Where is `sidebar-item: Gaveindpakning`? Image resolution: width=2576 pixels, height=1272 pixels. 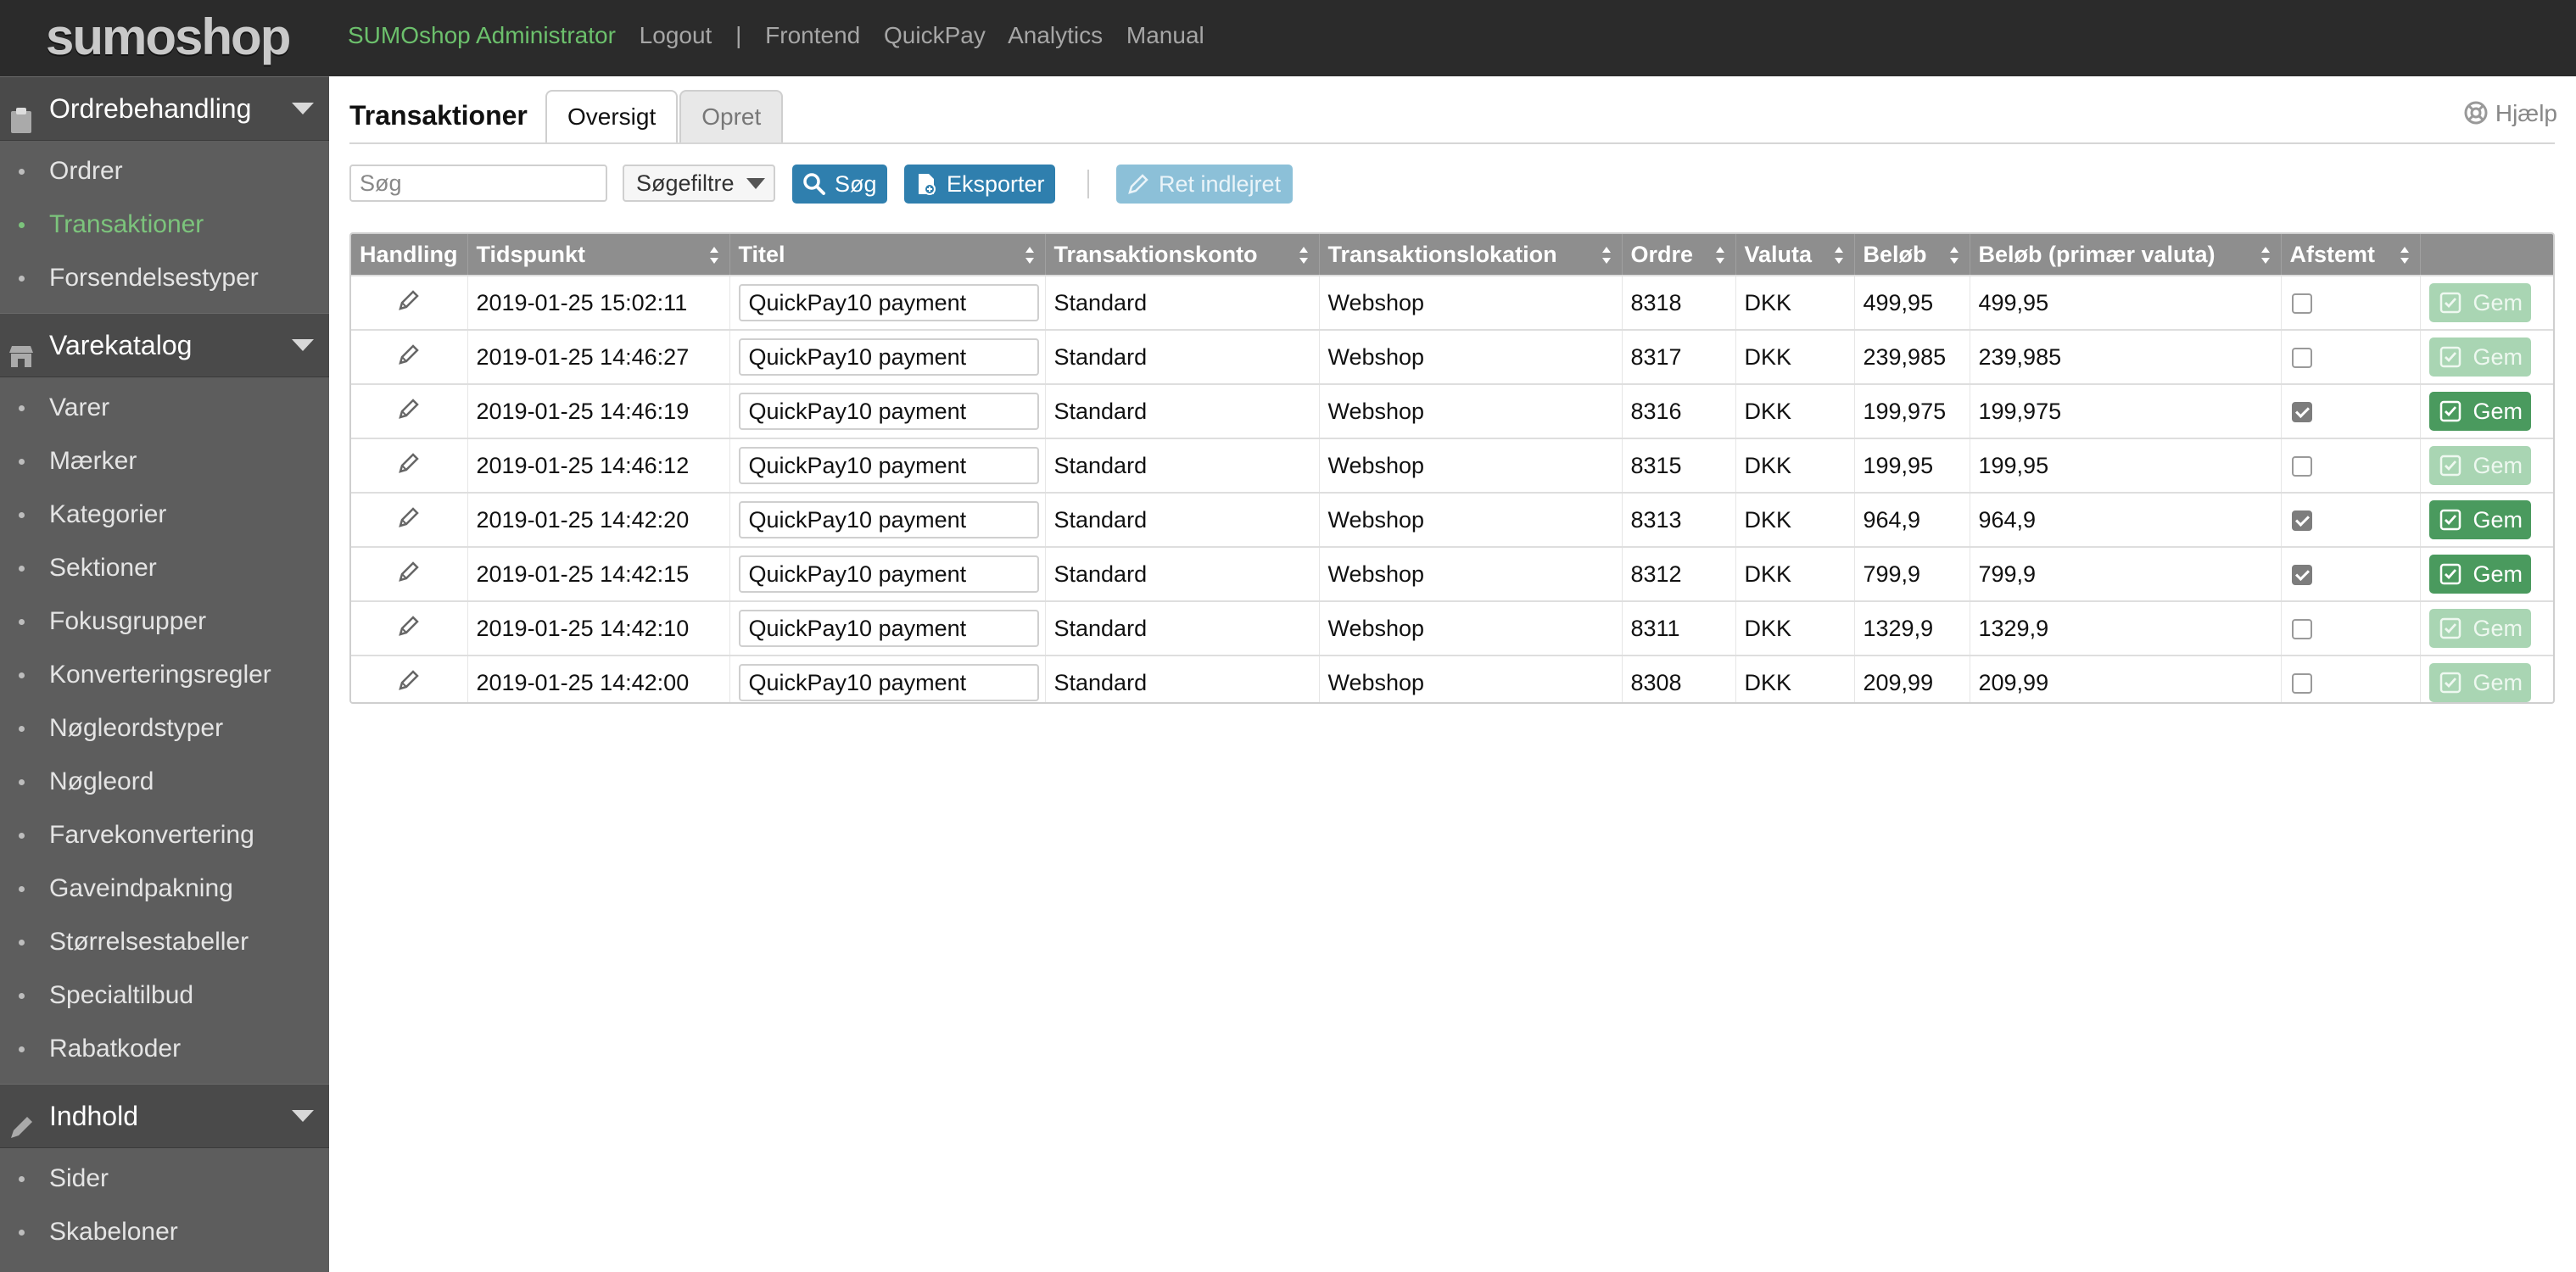 sidebar-item: Gaveindpakning is located at coordinates (164, 888).